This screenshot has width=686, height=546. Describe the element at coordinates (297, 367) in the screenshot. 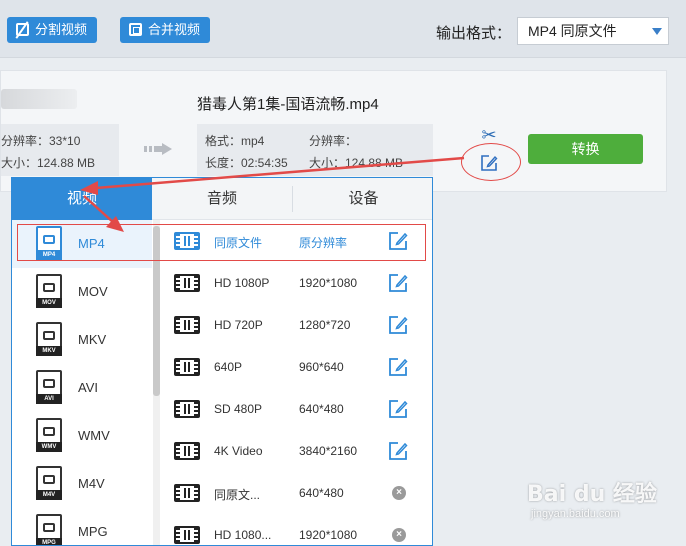

I see `preset-row: 640P 960*640` at that location.